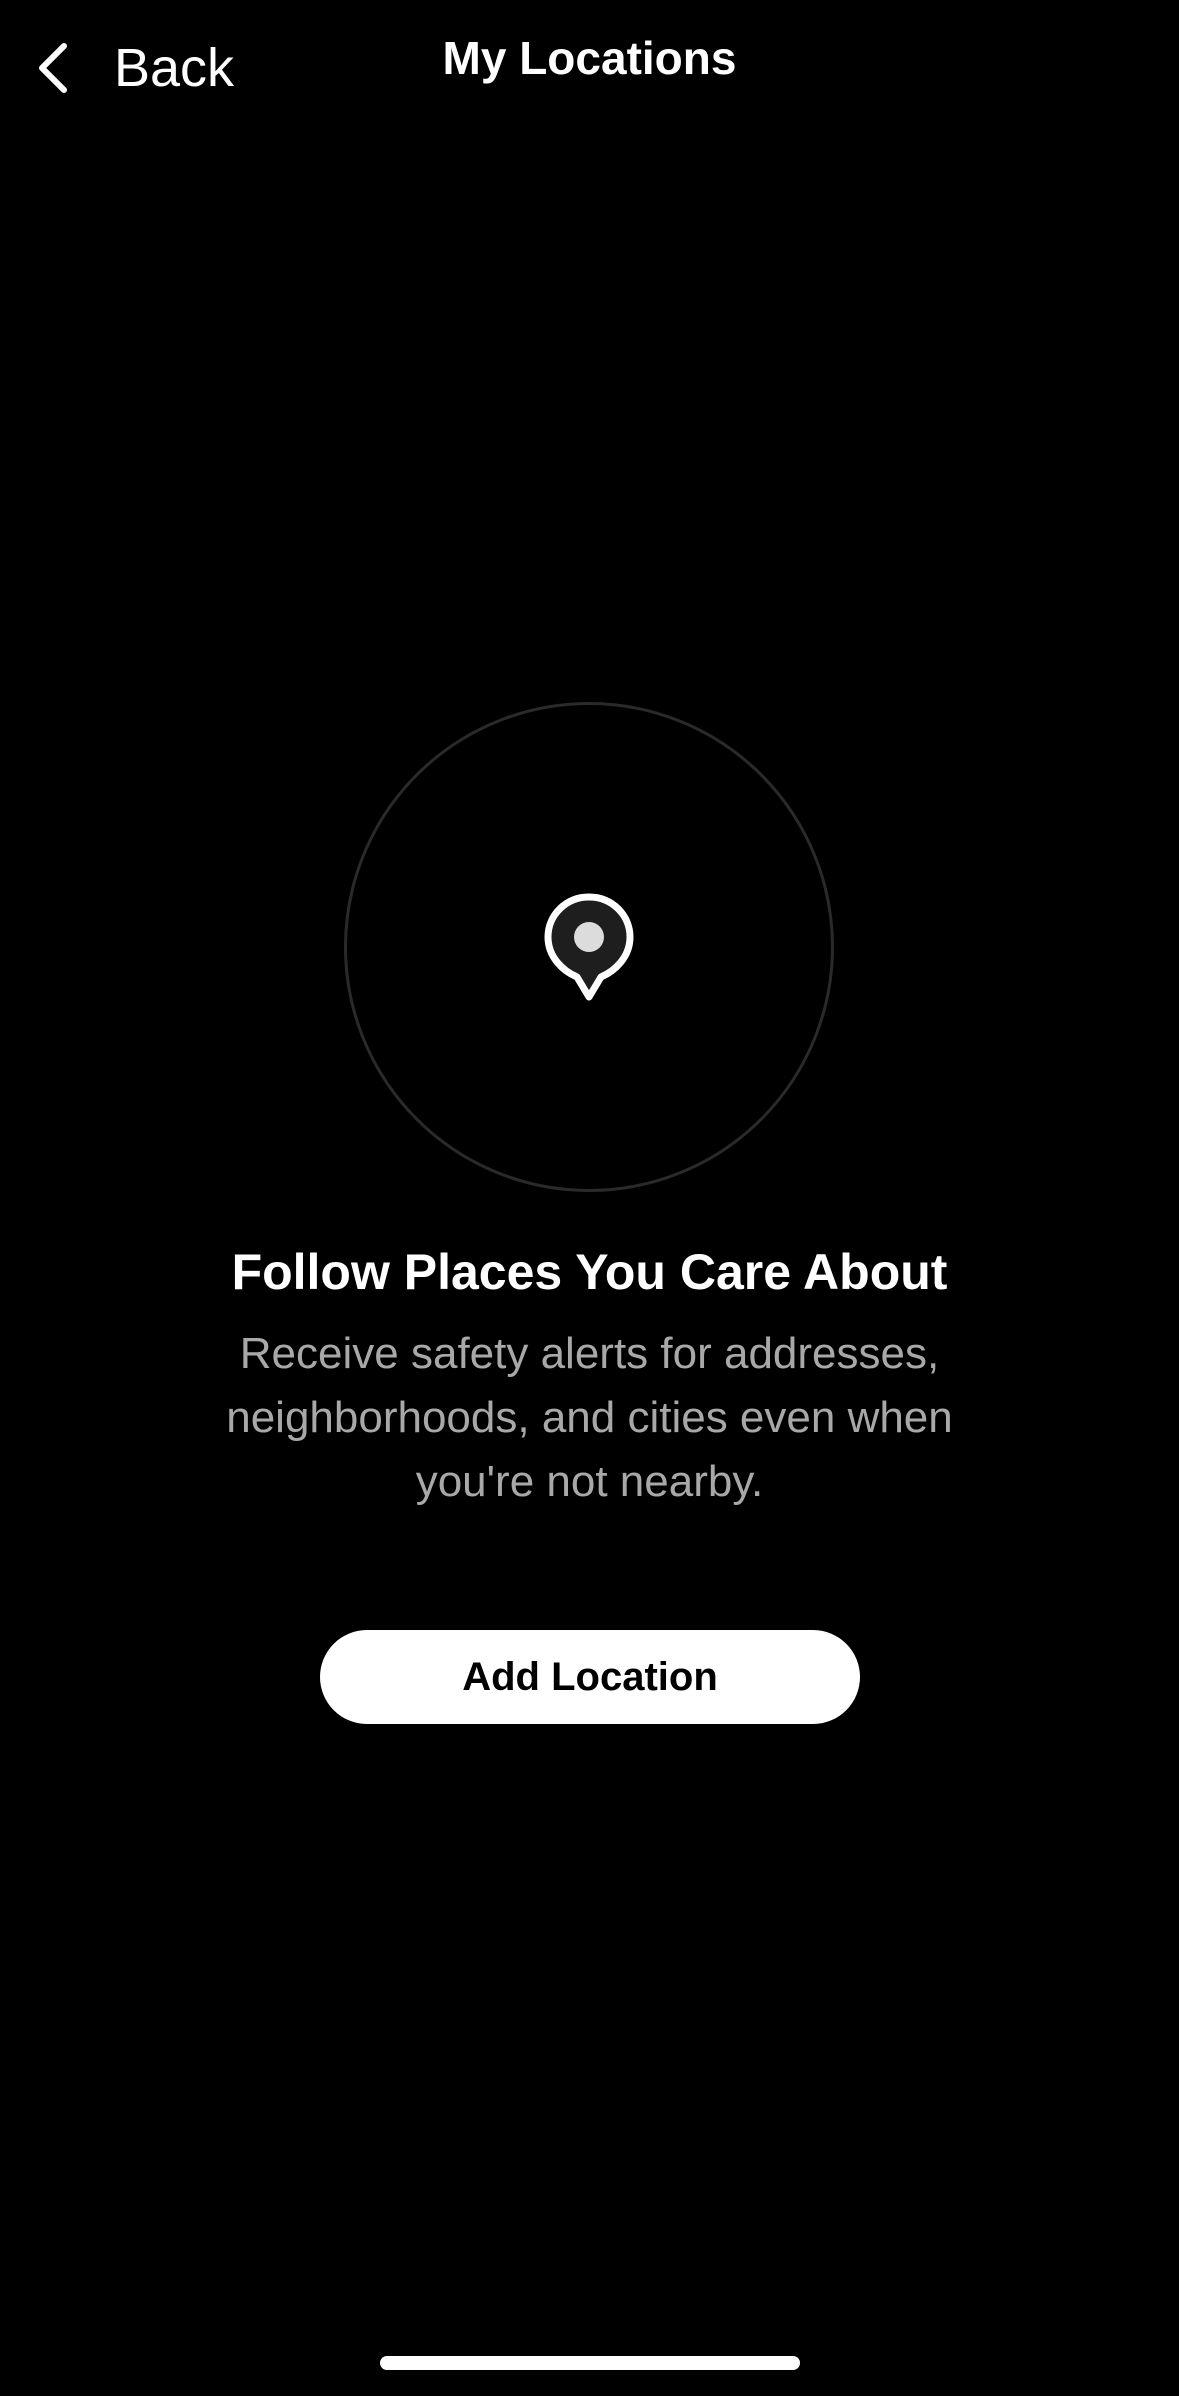 This screenshot has width=1179, height=2396. What do you see at coordinates (590, 2363) in the screenshot?
I see `home-indicator` at bounding box center [590, 2363].